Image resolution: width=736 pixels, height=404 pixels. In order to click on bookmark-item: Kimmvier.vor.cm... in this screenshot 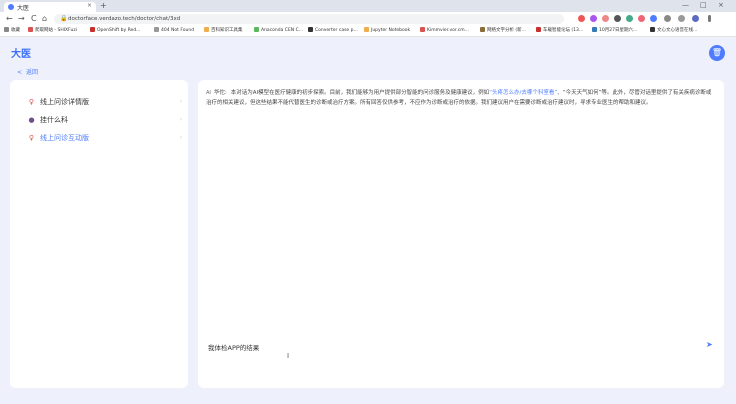, I will do `click(444, 31)`.